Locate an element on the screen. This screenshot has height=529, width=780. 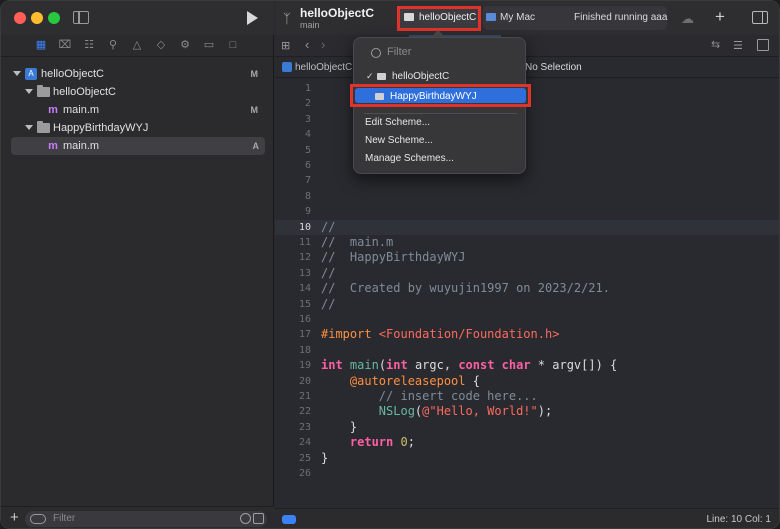
library-add-icon: + is located at coordinates (720, 17).